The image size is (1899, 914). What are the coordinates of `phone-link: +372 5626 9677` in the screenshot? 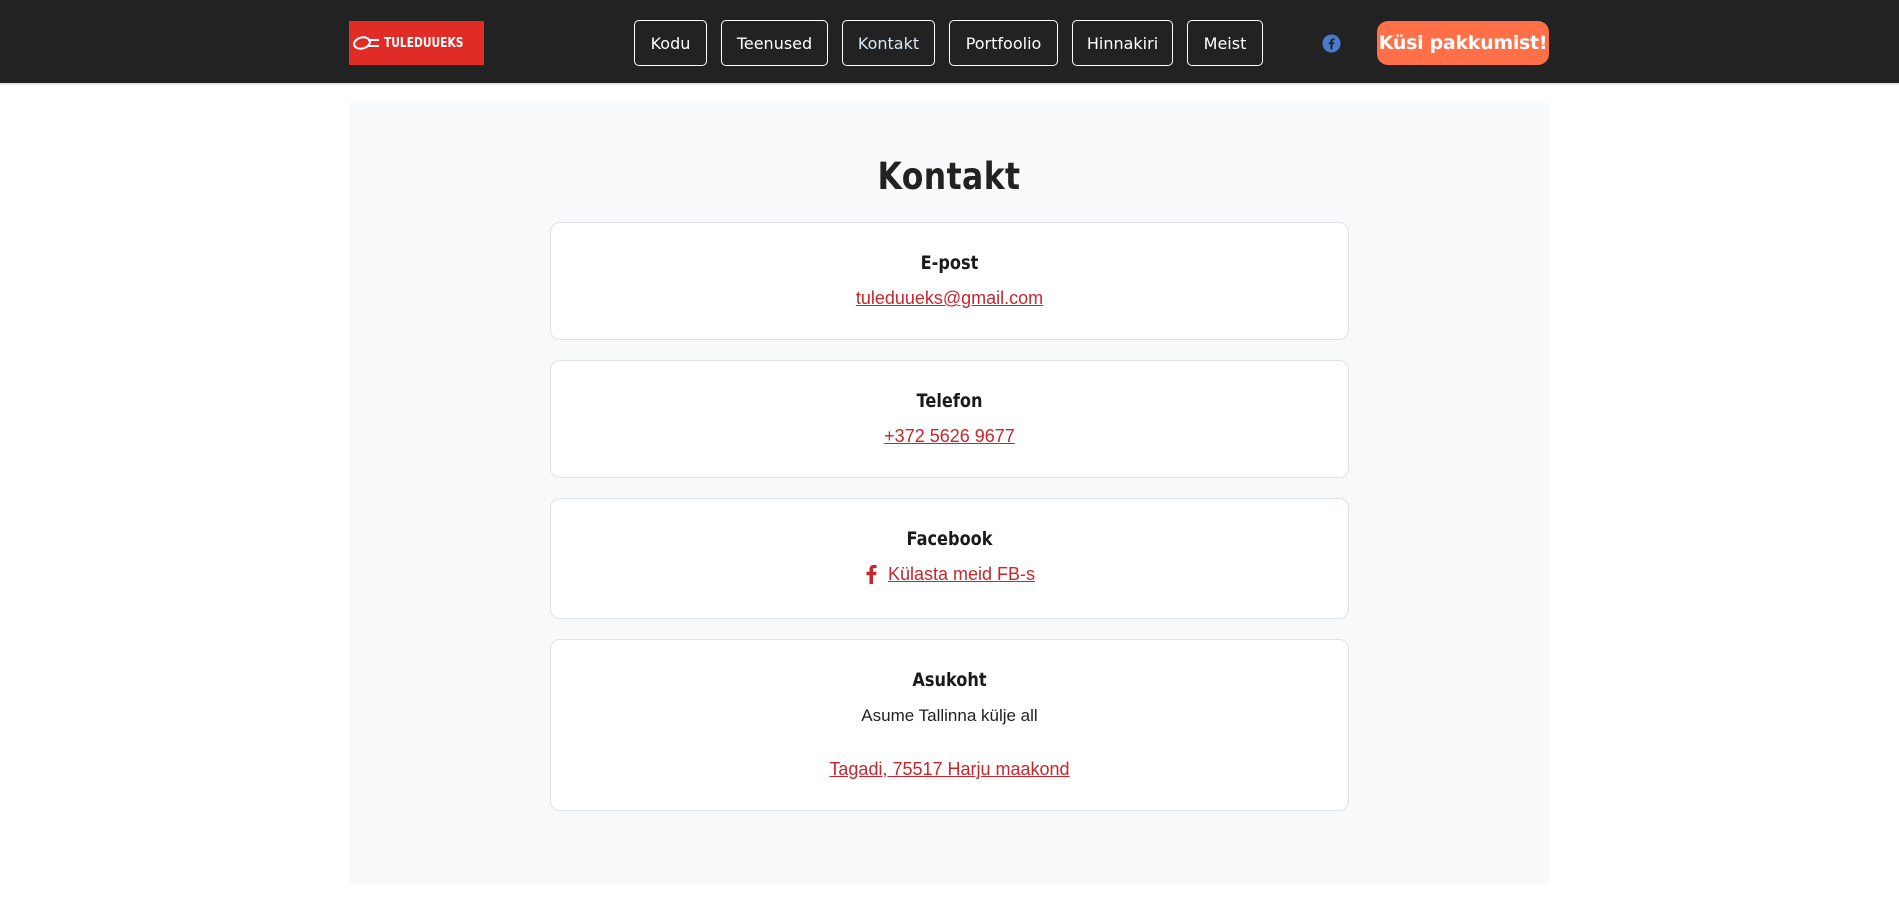 It's located at (949, 436).